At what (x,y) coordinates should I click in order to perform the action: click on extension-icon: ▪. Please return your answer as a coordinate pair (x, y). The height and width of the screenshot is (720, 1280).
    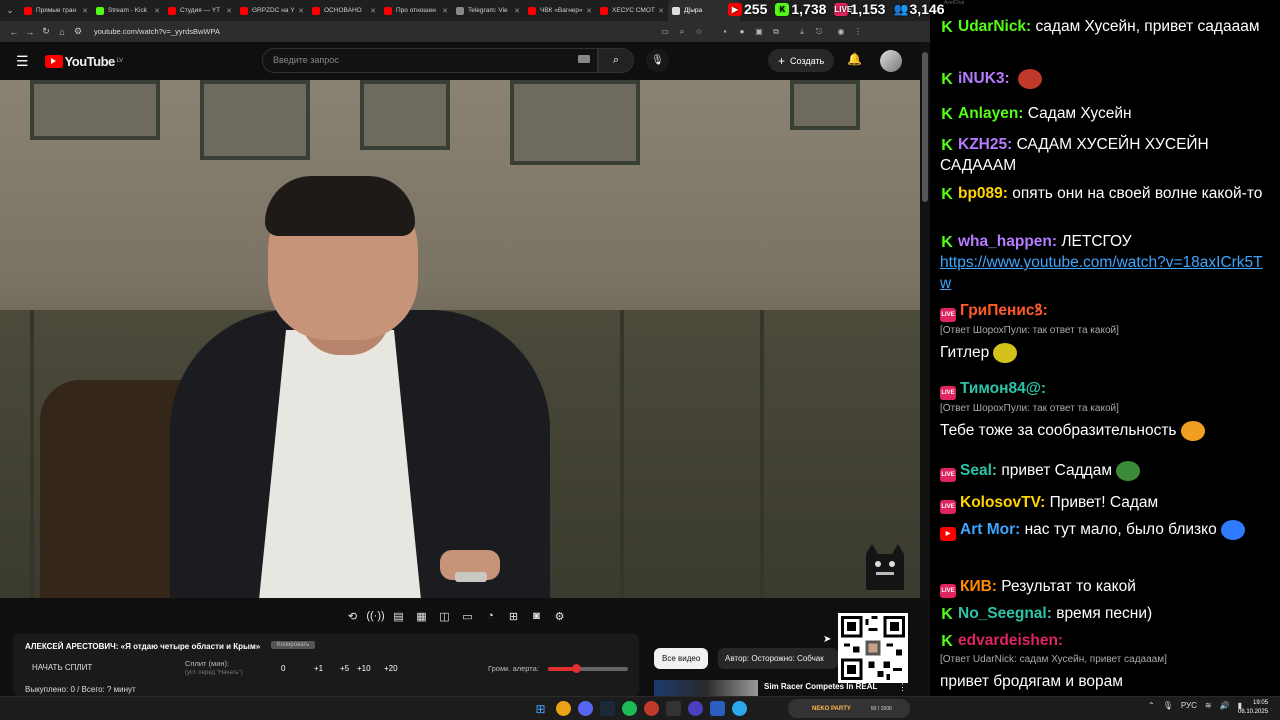
    Looking at the image, I should click on (725, 32).